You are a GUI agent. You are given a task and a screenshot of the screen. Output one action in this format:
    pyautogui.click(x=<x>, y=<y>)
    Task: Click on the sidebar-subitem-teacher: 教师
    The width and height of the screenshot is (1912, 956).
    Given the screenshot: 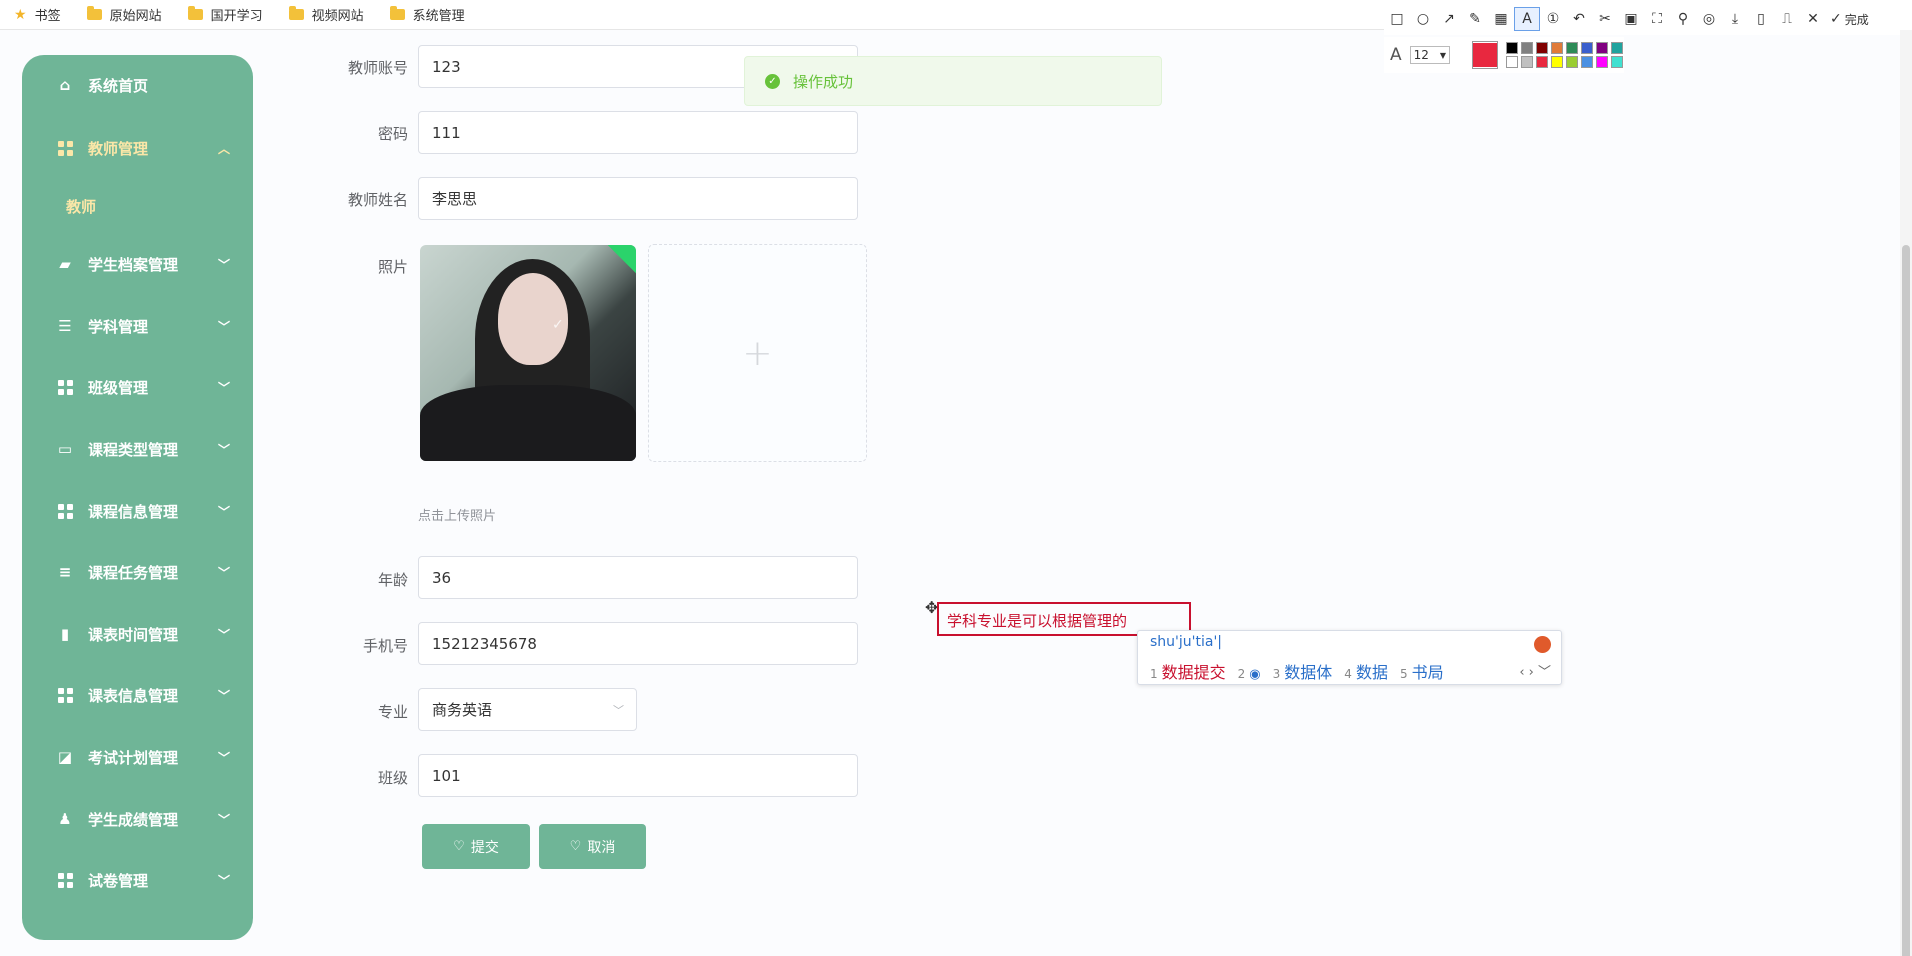 What is the action you would take?
    pyautogui.click(x=81, y=206)
    